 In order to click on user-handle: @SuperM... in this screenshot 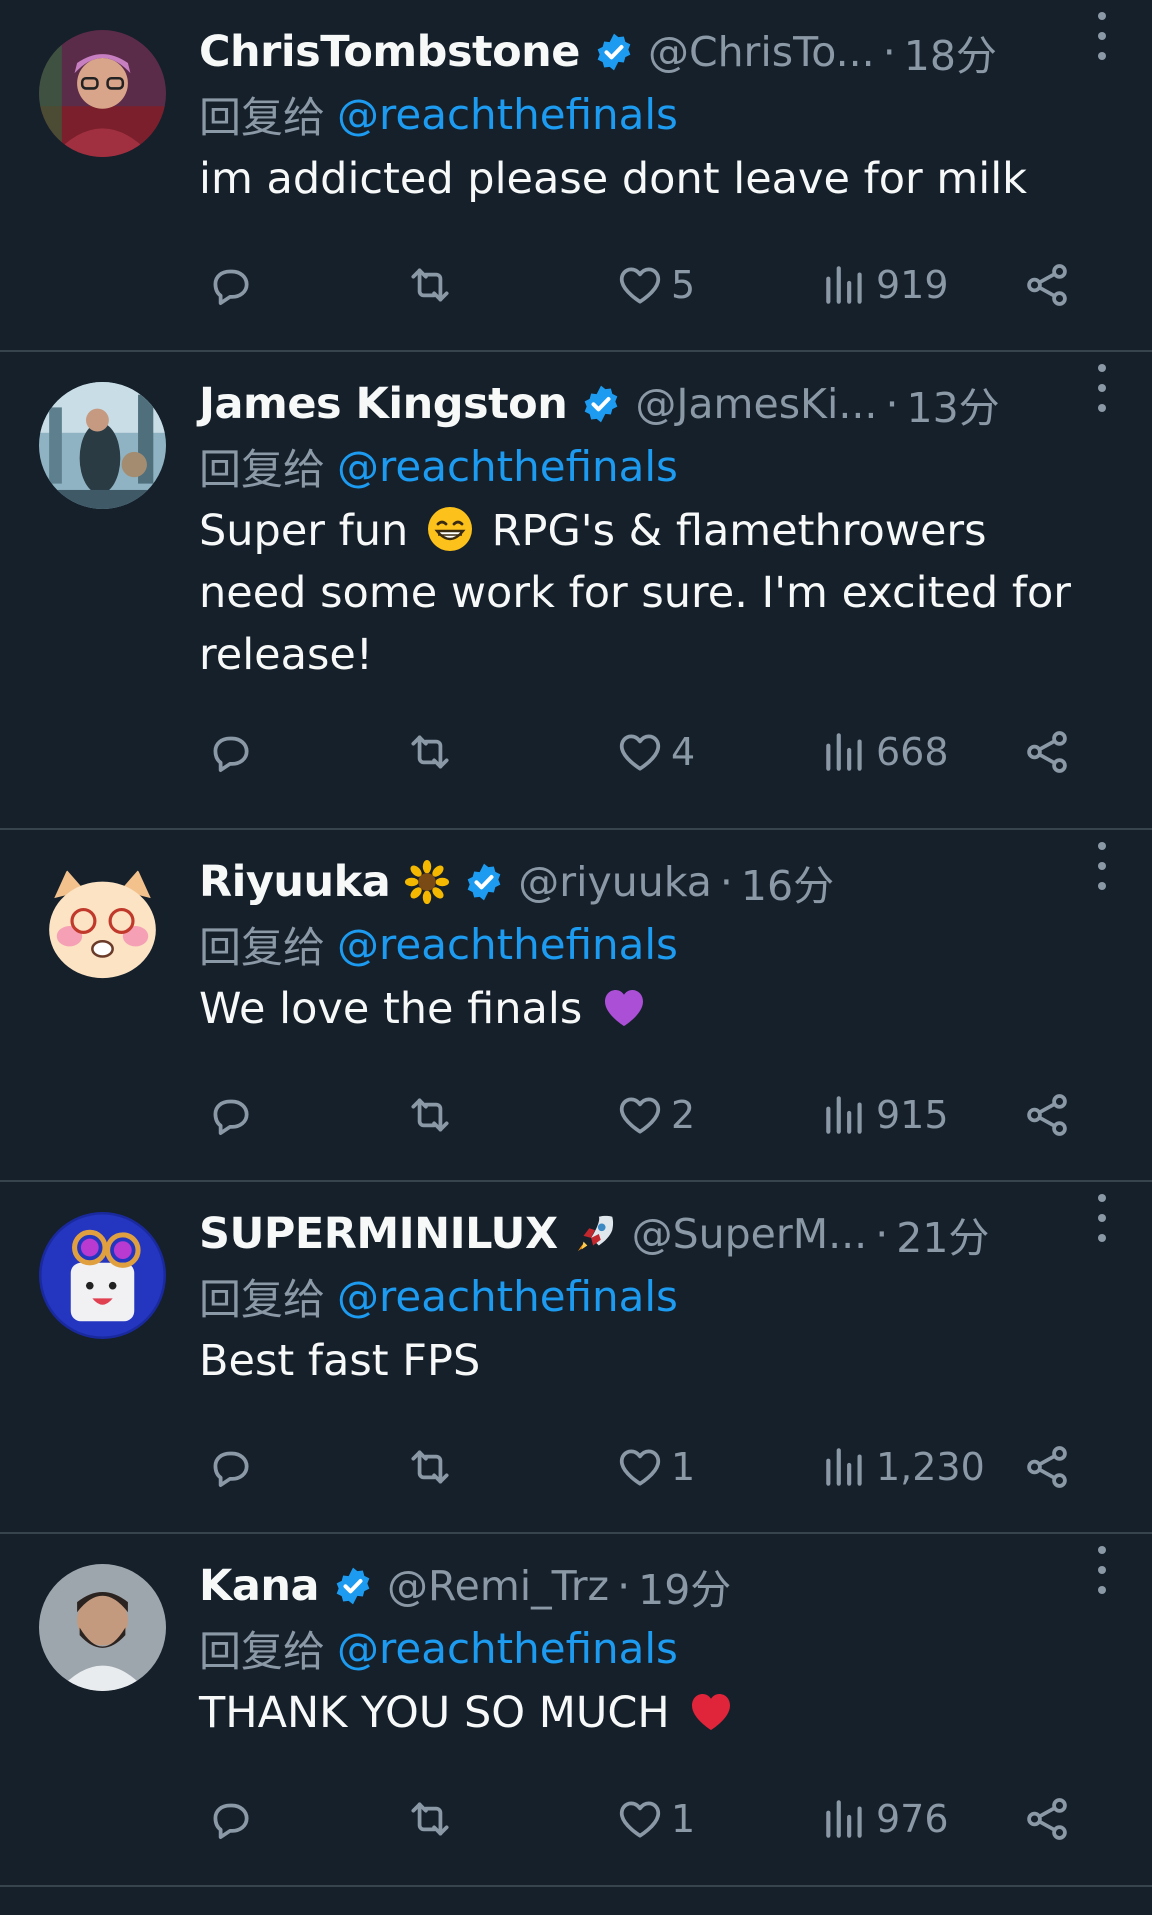, I will do `click(750, 1234)`.